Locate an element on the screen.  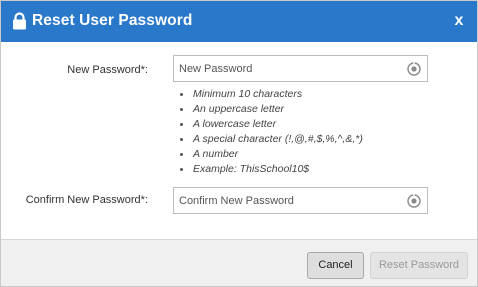
requirement-item: A number is located at coordinates (271, 154).